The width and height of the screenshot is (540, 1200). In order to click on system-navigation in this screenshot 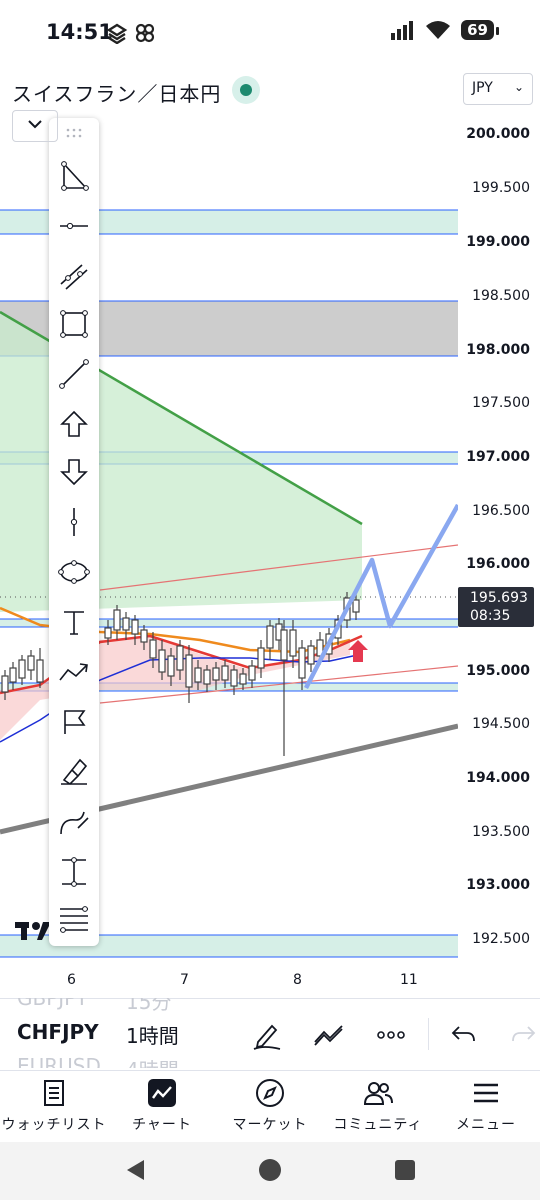, I will do `click(270, 1171)`.